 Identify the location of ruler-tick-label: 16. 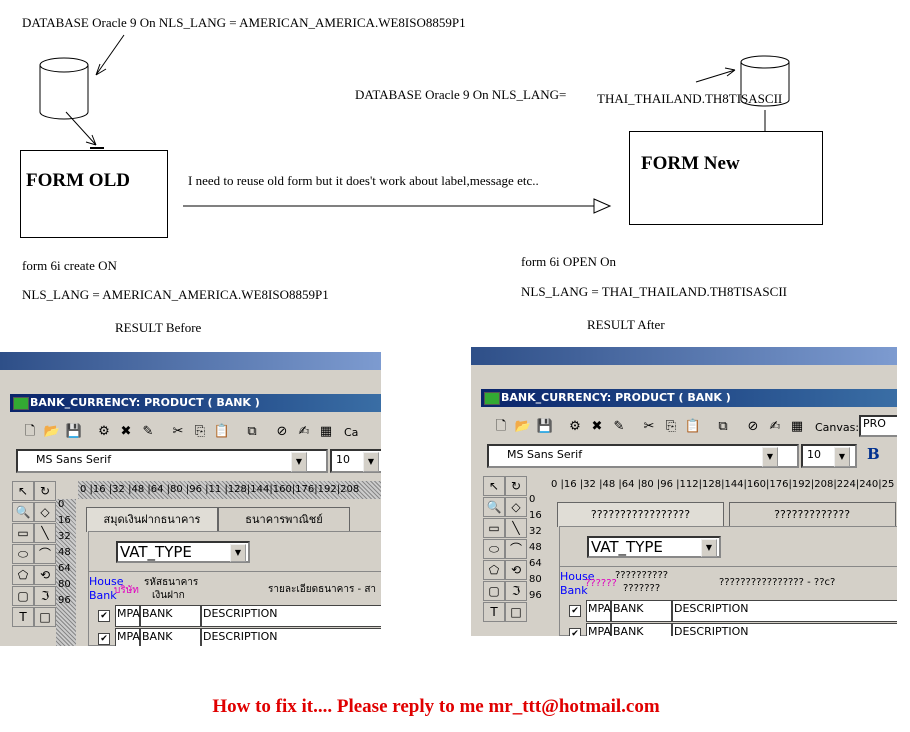
(535, 515).